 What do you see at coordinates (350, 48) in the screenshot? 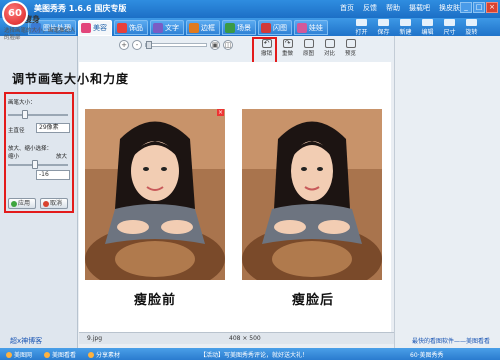
I see `preview-button: 预览` at bounding box center [350, 48].